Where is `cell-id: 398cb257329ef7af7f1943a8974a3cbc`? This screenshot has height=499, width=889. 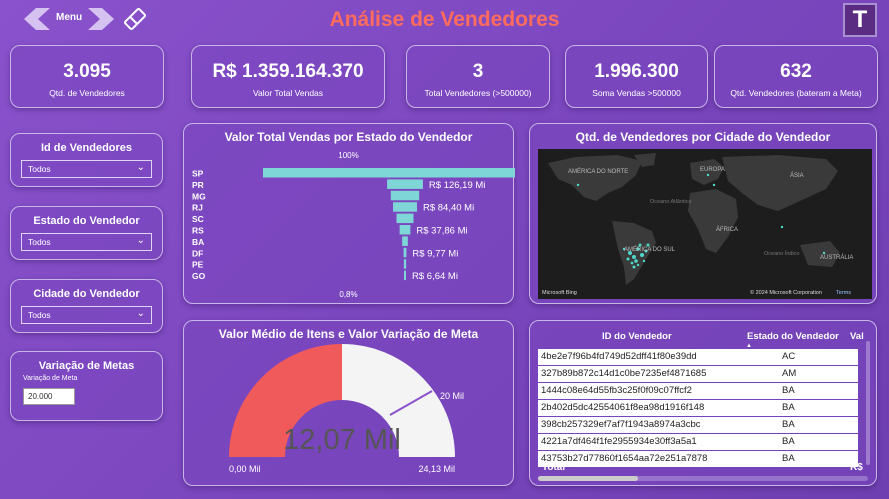 cell-id: 398cb257329ef7af7f1943a8974a3cbc is located at coordinates (621, 424).